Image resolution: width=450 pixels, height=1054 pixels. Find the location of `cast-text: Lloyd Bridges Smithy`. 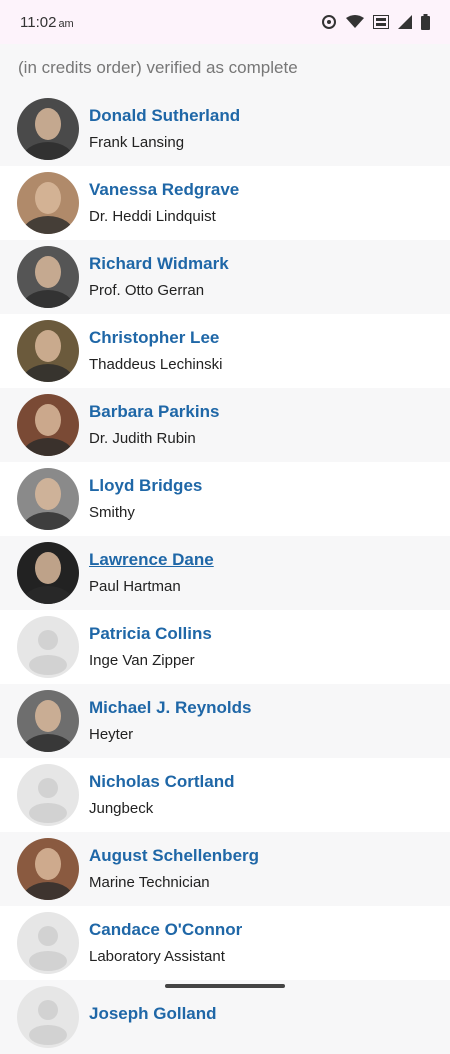

cast-text: Lloyd Bridges Smithy is located at coordinates (145, 499).